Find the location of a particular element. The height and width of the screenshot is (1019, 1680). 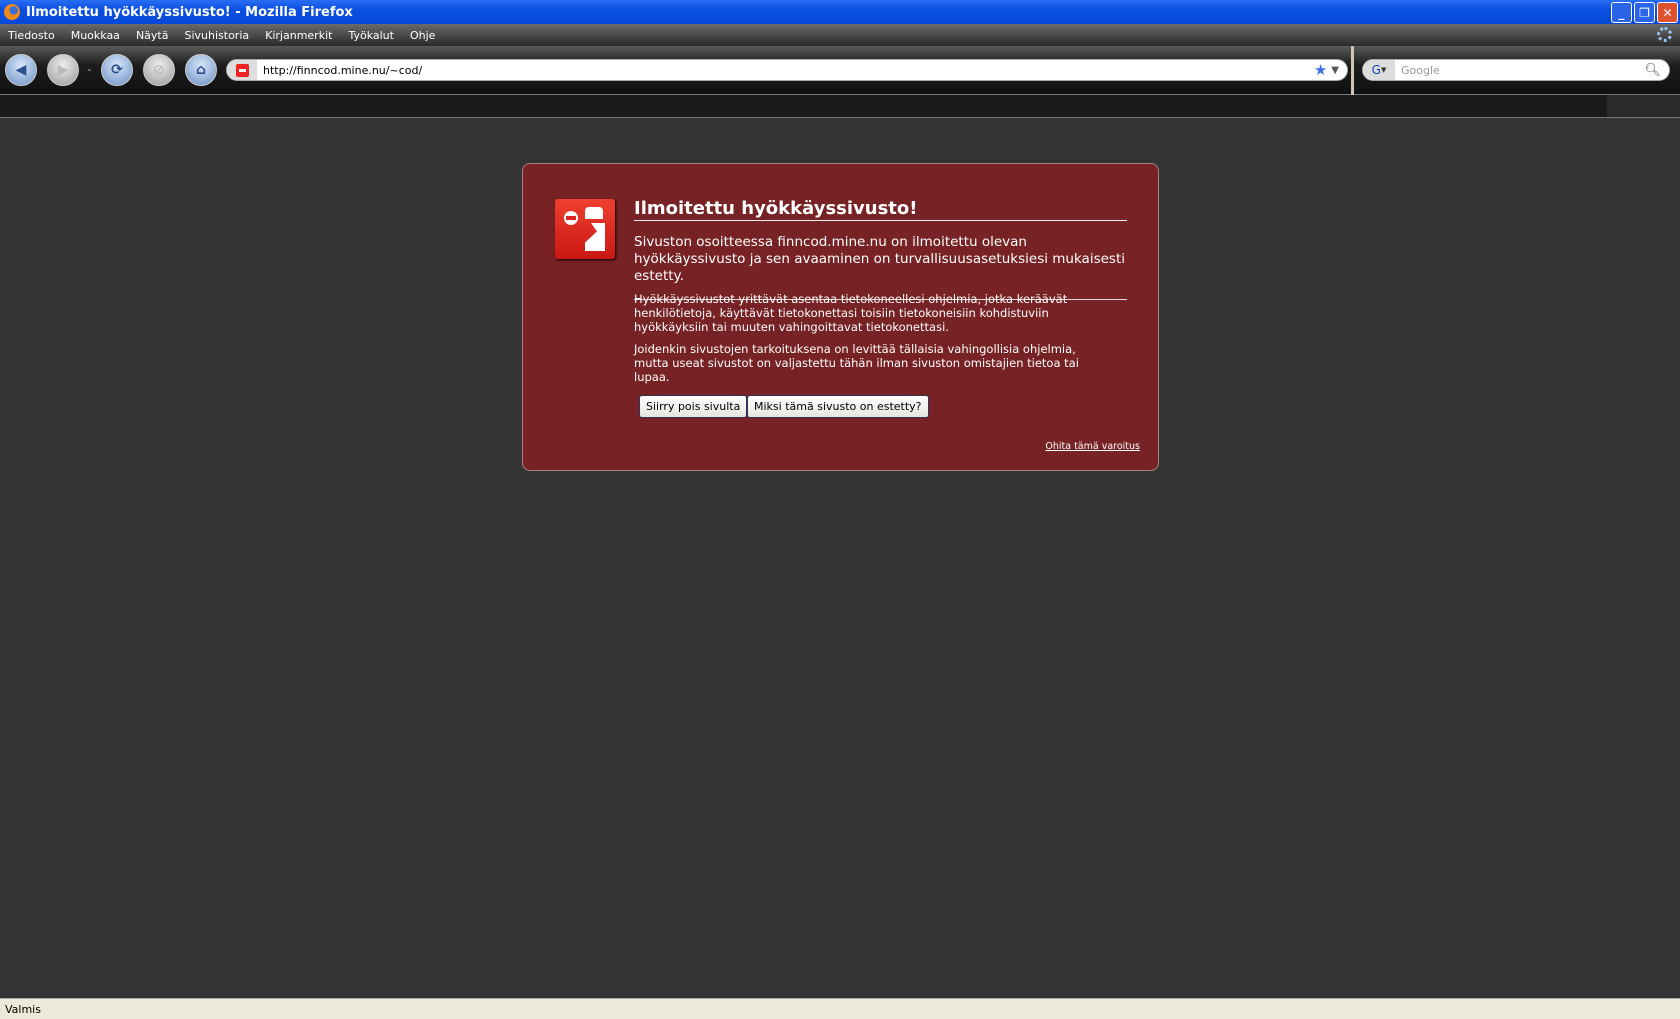

blocked-site-icon is located at coordinates (585, 229).